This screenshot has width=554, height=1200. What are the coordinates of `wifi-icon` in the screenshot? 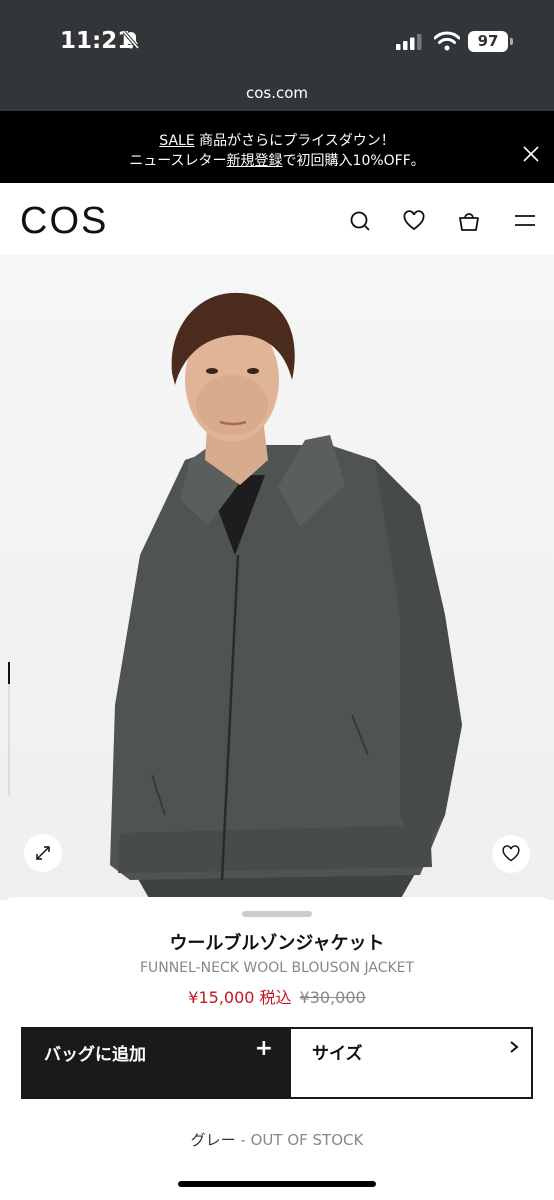 It's located at (447, 41).